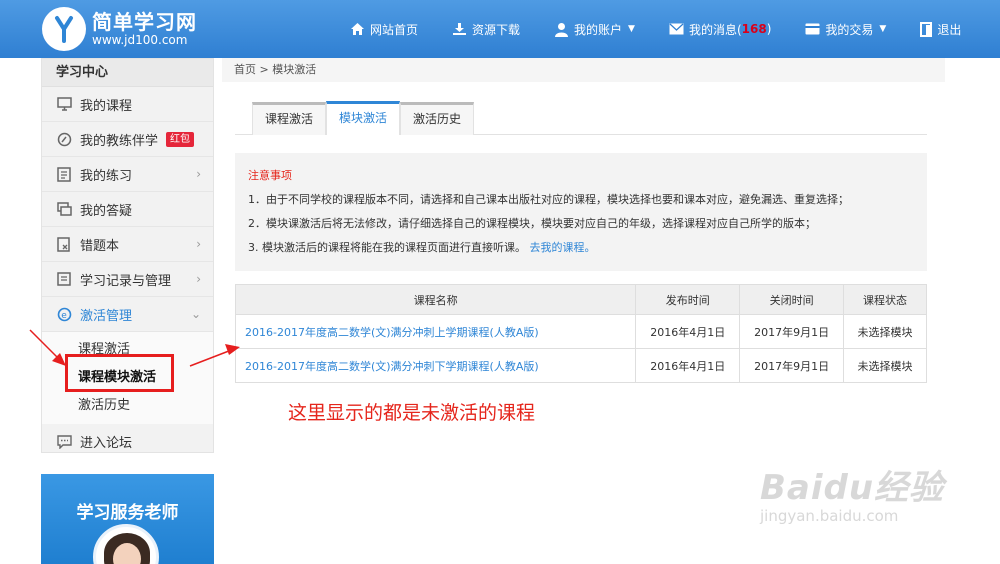 The image size is (1000, 564). I want to click on watermark-logo: Baidu经验, so click(852, 488).